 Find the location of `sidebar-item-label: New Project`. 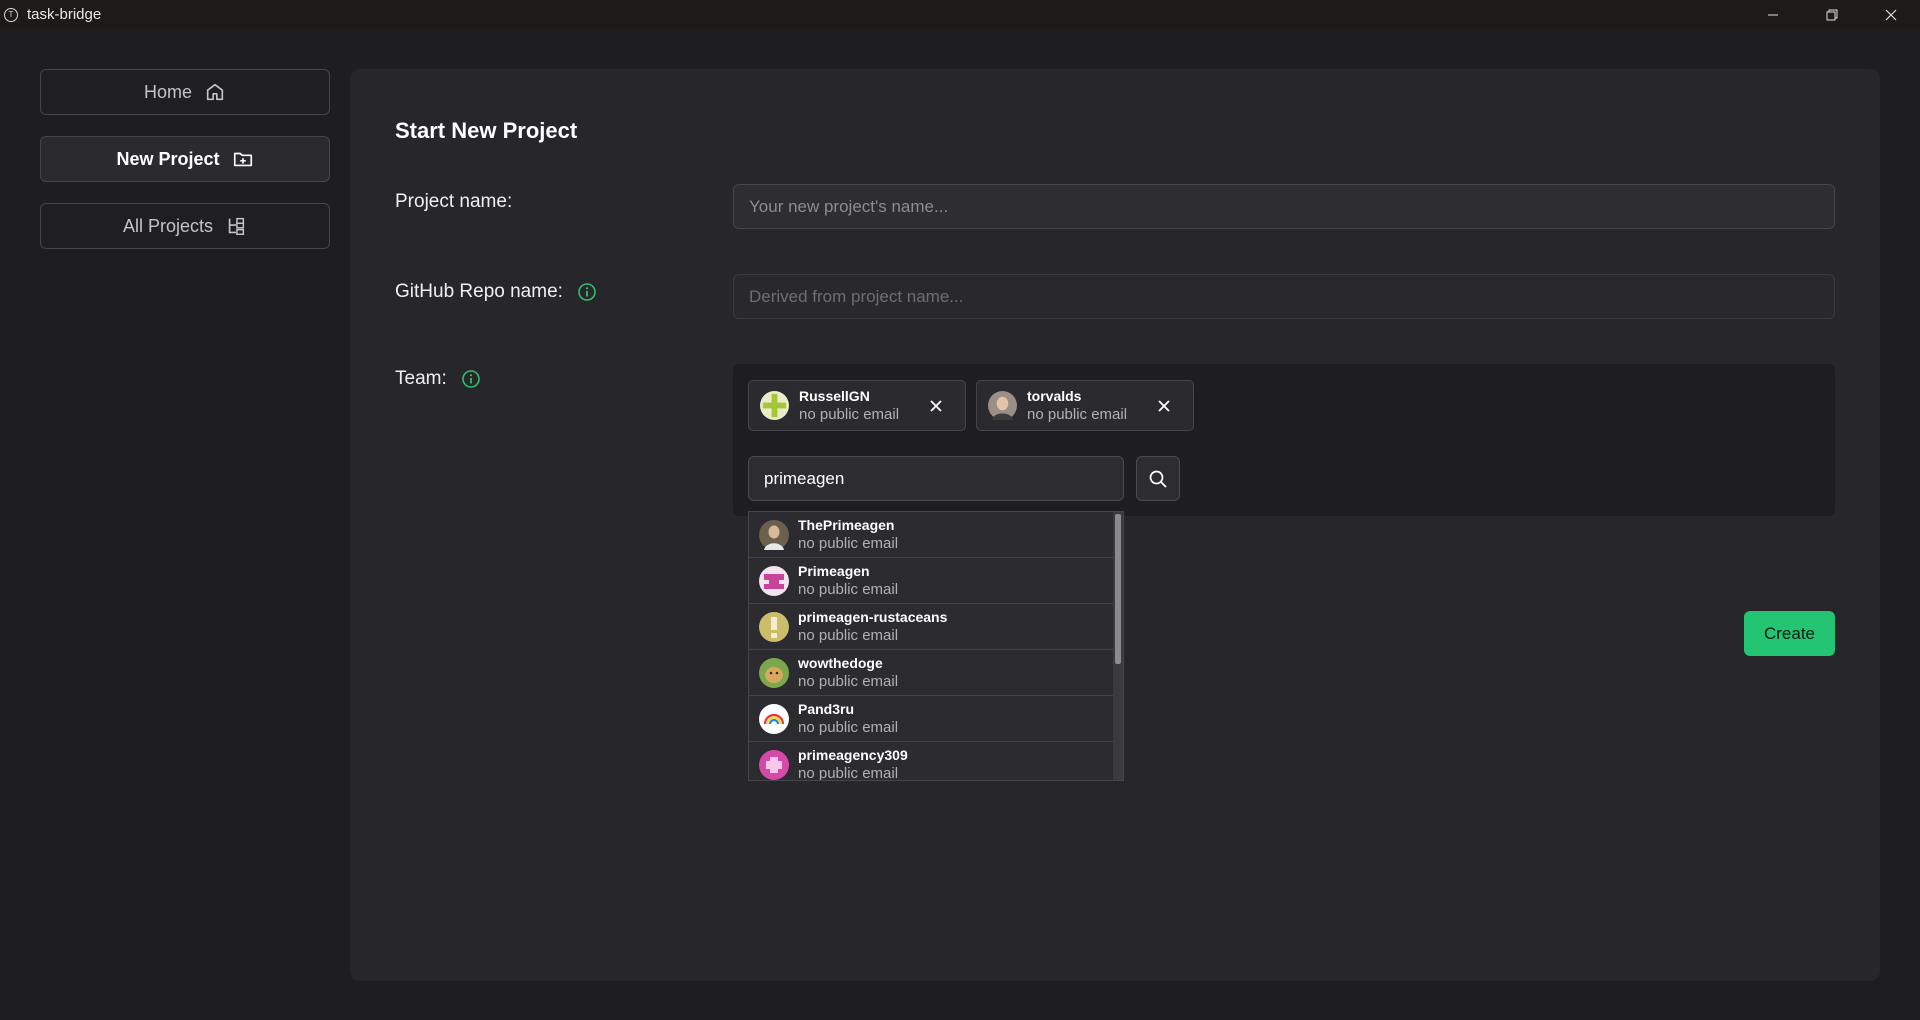

sidebar-item-label: New Project is located at coordinates (168, 158).